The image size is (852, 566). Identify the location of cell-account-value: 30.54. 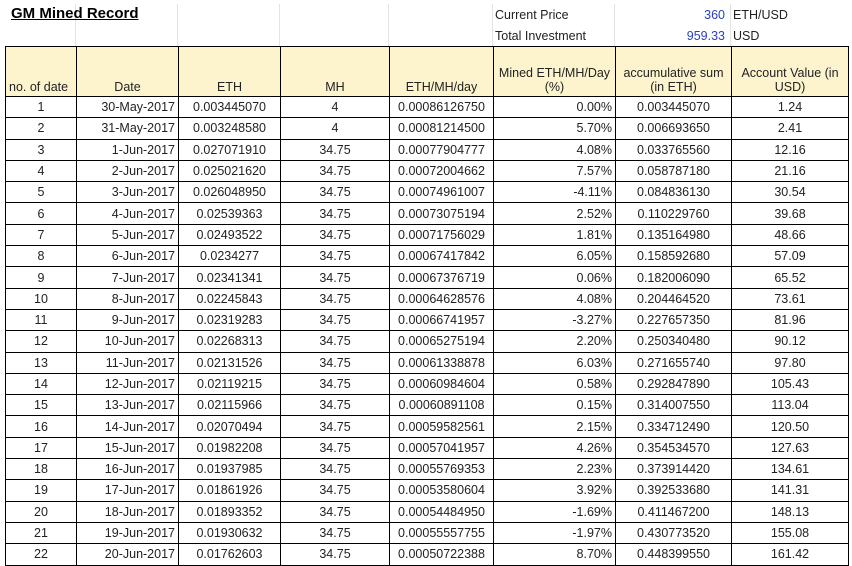
(790, 192).